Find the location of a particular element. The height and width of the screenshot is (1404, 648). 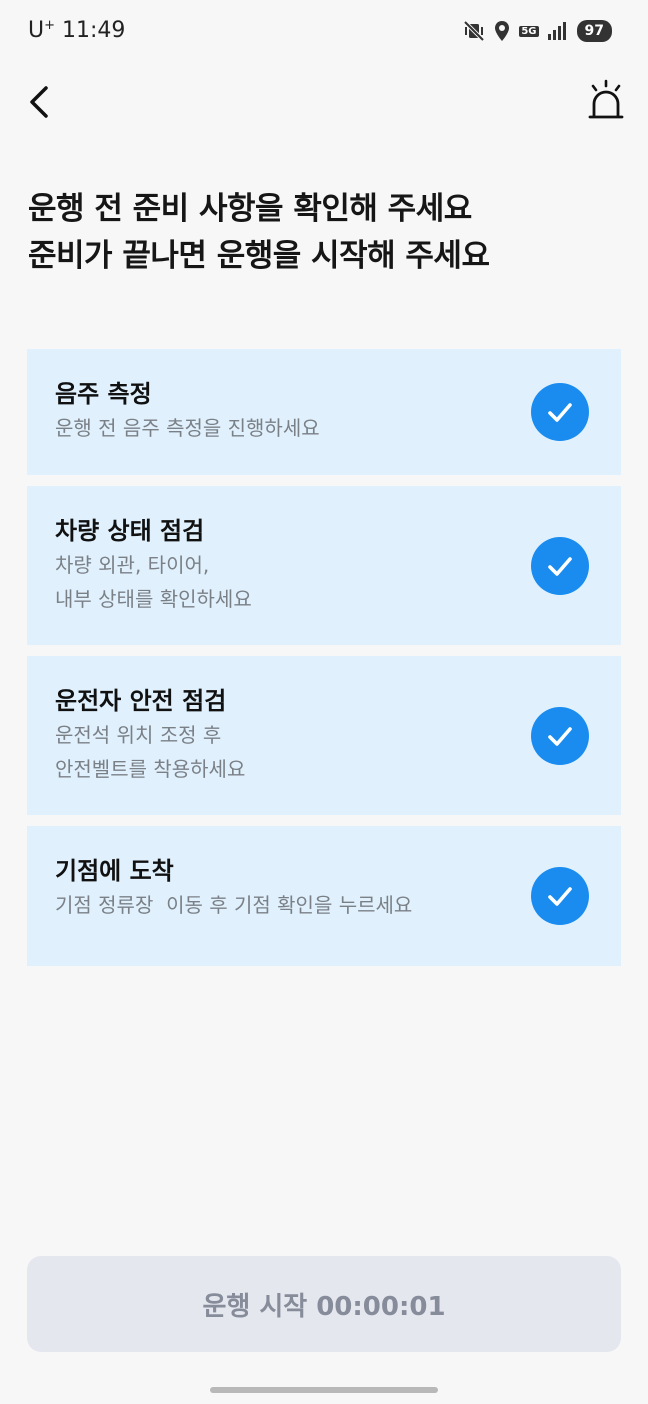

back-button is located at coordinates (40, 102).